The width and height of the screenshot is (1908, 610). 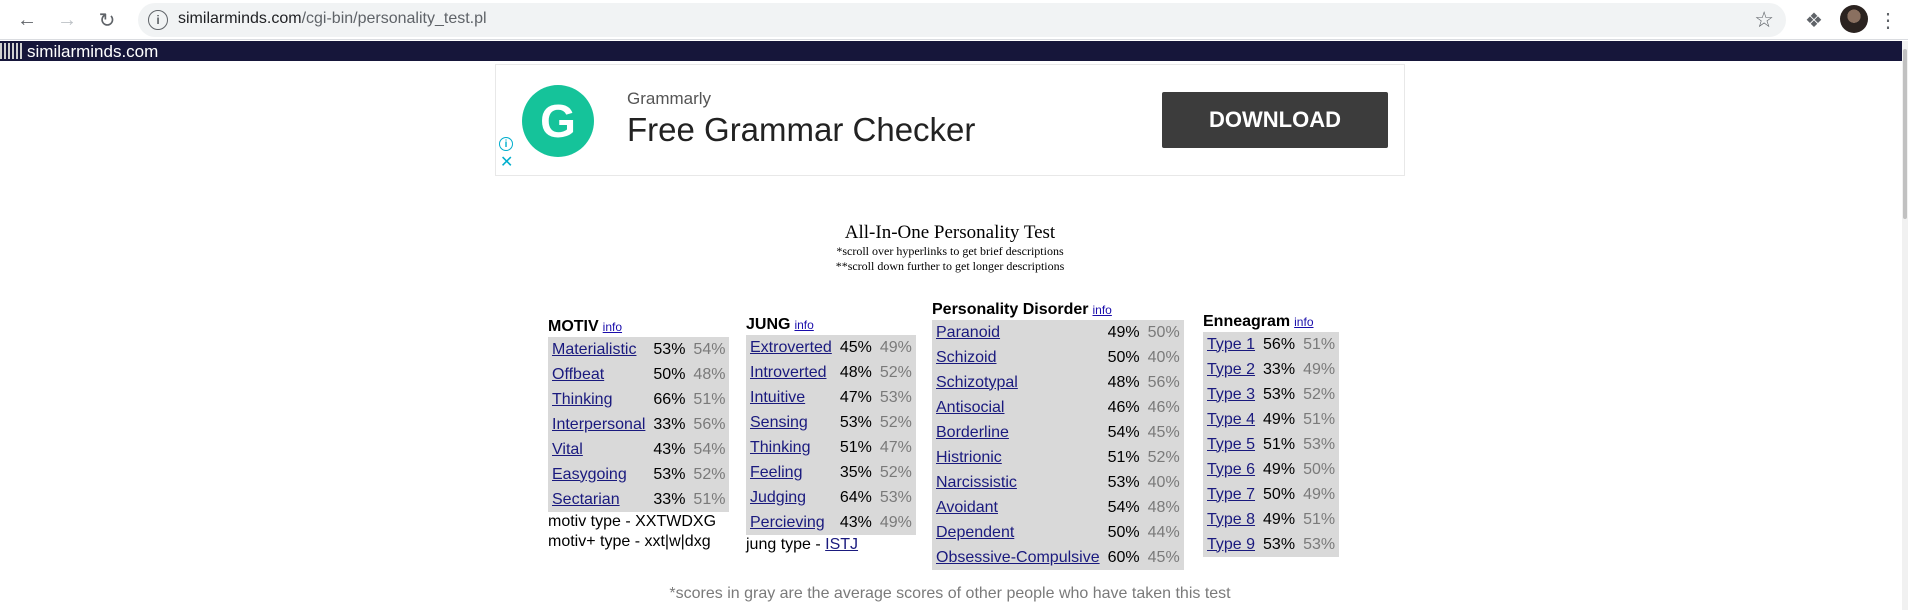 I want to click on score-row: Interpersonal 33% 56%, so click(x=638, y=424).